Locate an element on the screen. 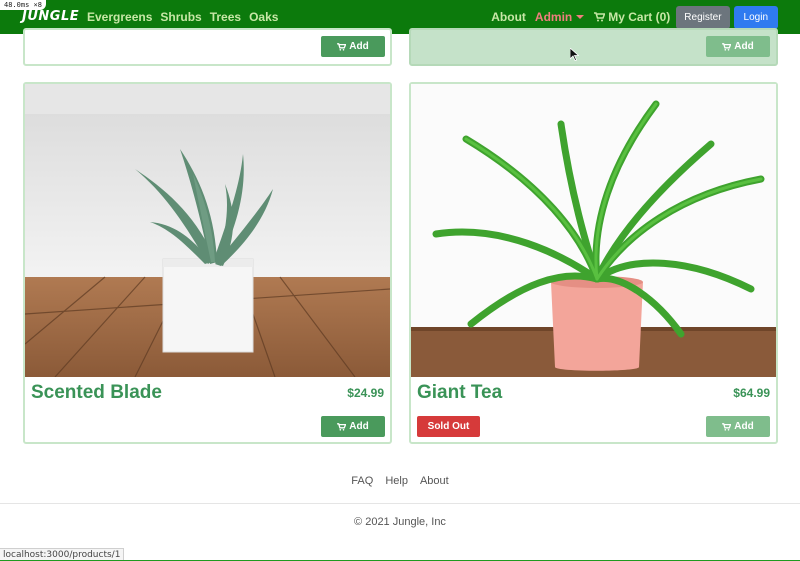 This screenshot has width=800, height=561. brand-logo: JUNGLE is located at coordinates (50, 16).